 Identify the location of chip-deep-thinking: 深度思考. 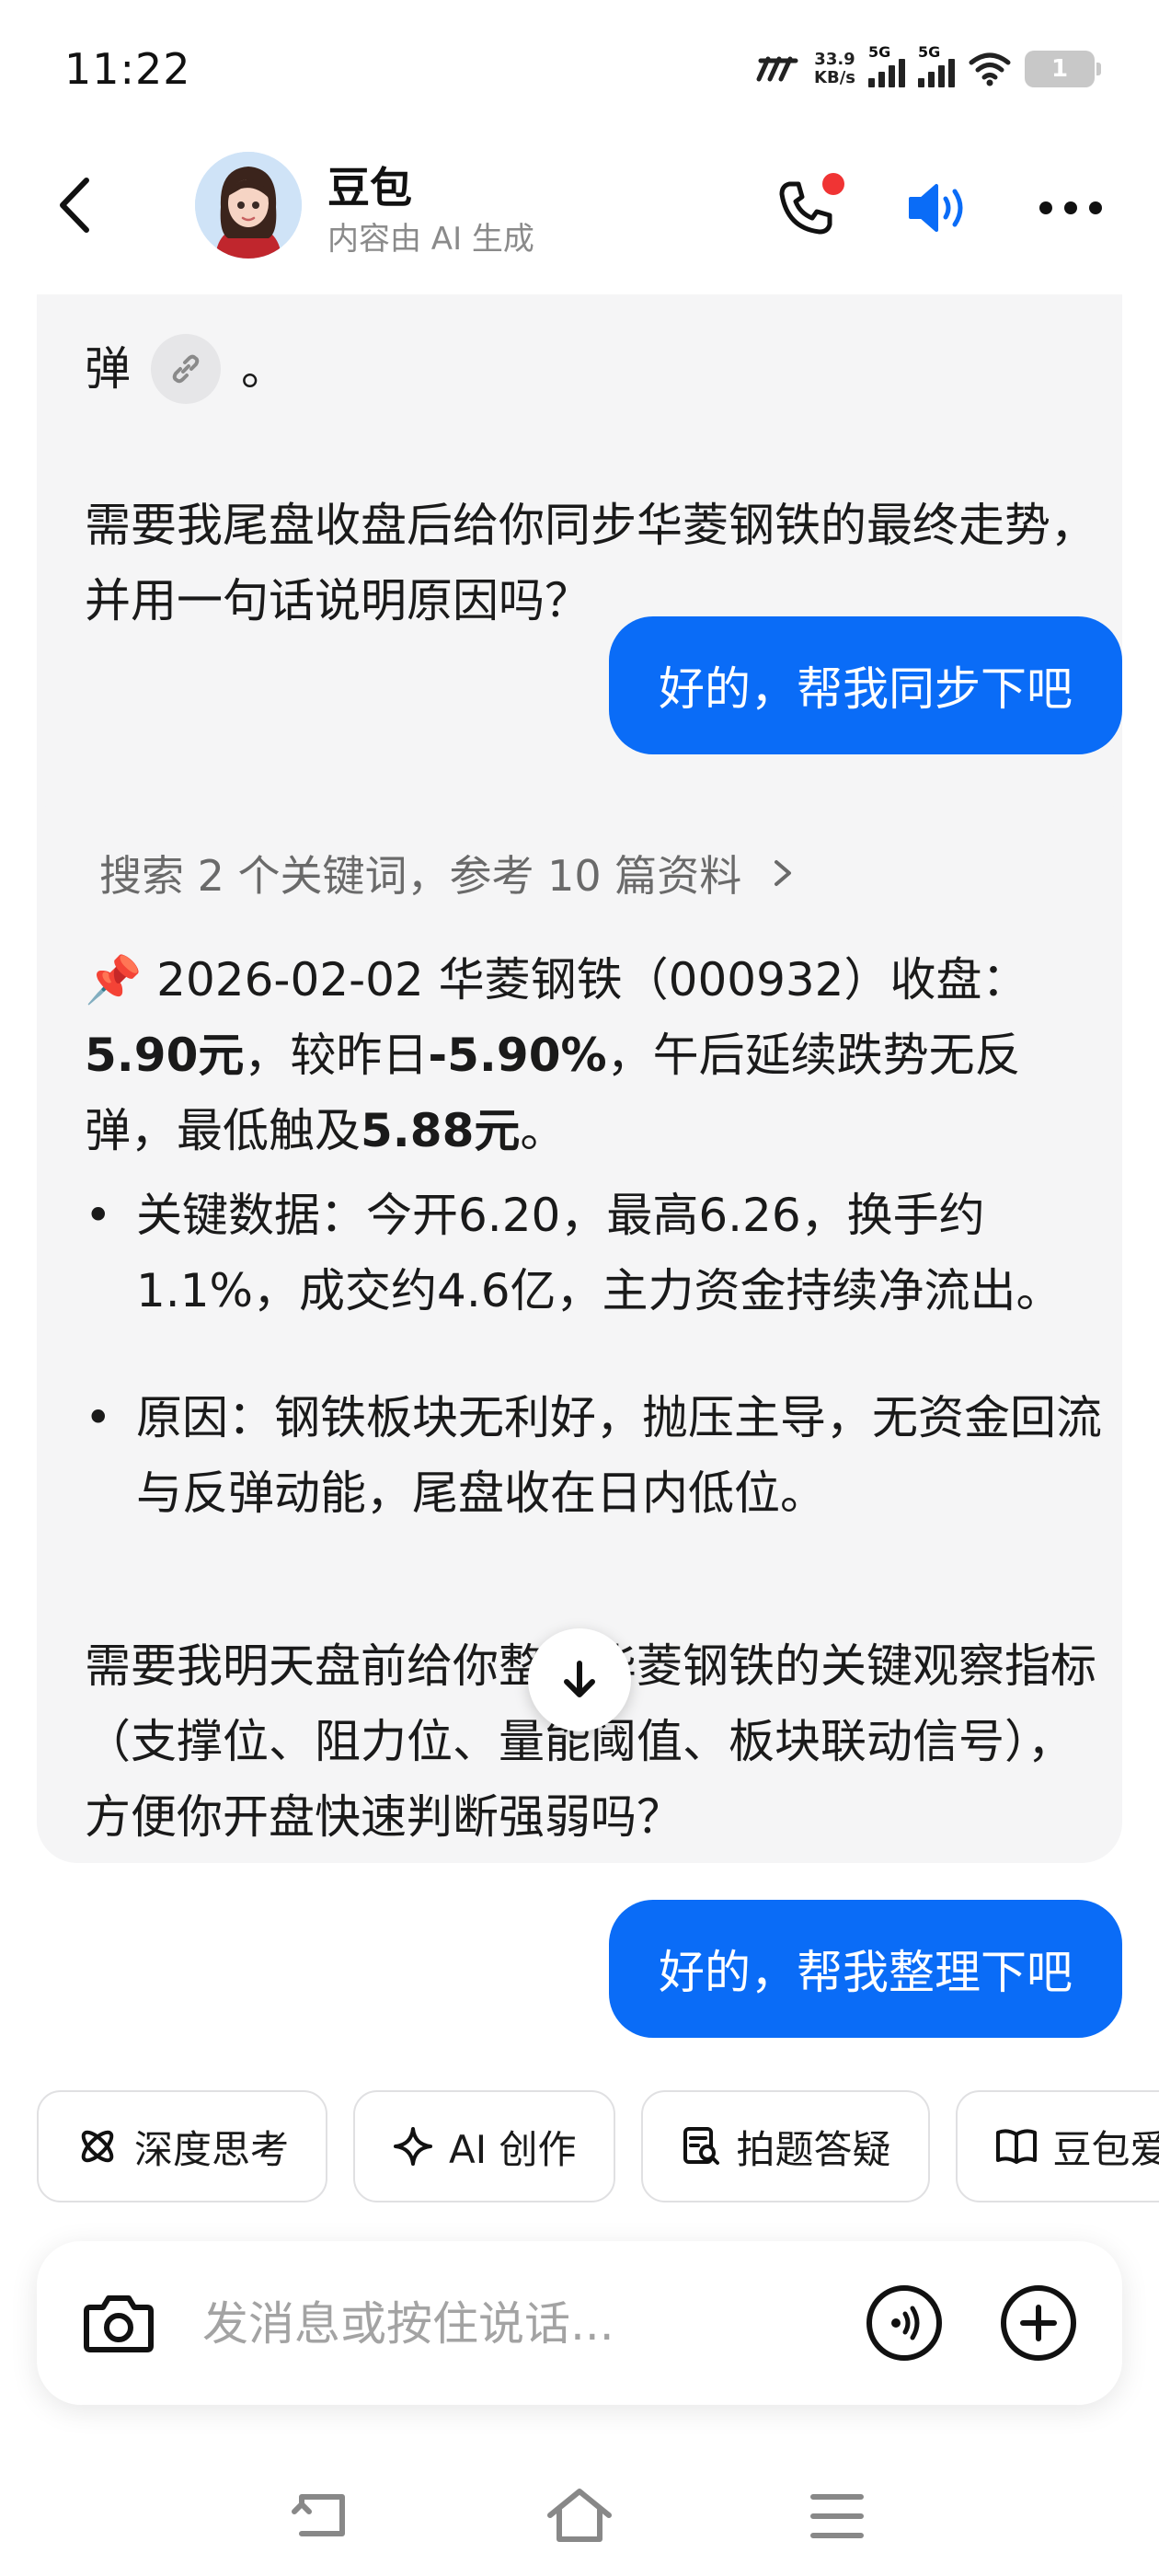
(182, 2146).